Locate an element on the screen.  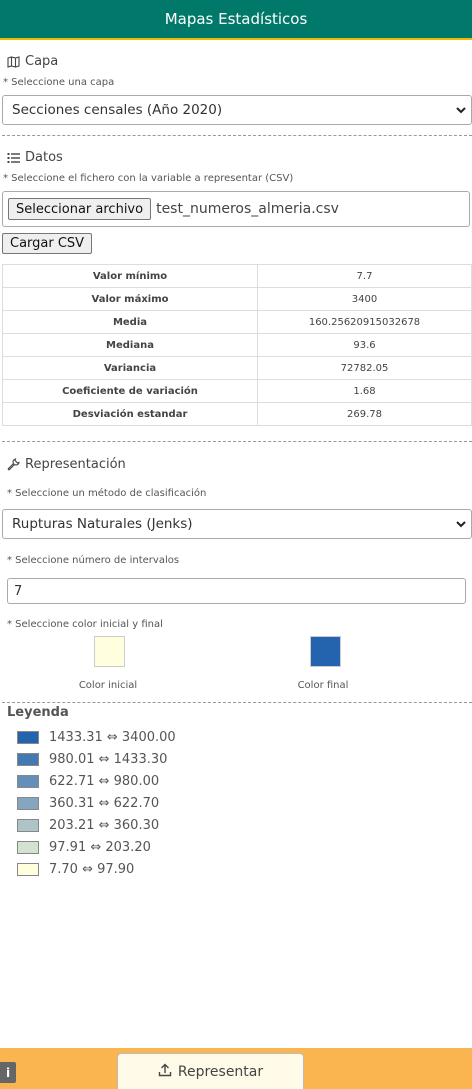
legend-item: 1433.31 ⇔ 3400.00 is located at coordinates (96, 737).